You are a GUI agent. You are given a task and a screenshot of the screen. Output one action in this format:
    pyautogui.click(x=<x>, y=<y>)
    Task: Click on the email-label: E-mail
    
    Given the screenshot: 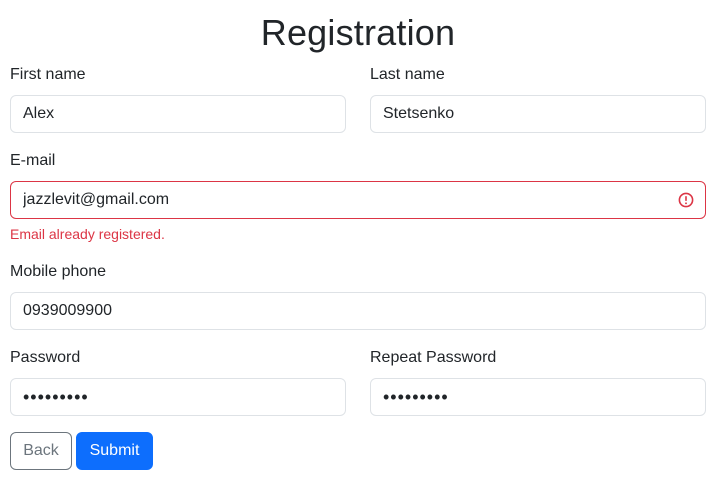 What is the action you would take?
    pyautogui.click(x=33, y=160)
    